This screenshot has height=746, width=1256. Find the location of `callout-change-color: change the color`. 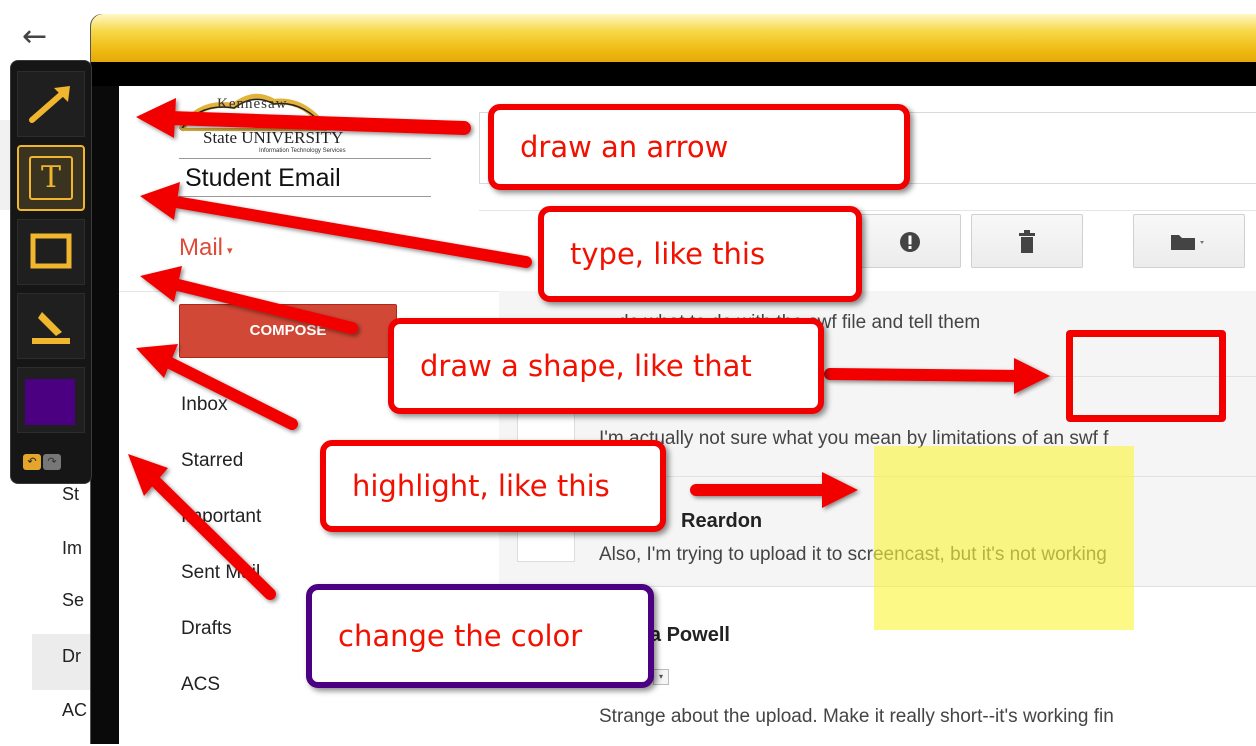

callout-change-color: change the color is located at coordinates (480, 636).